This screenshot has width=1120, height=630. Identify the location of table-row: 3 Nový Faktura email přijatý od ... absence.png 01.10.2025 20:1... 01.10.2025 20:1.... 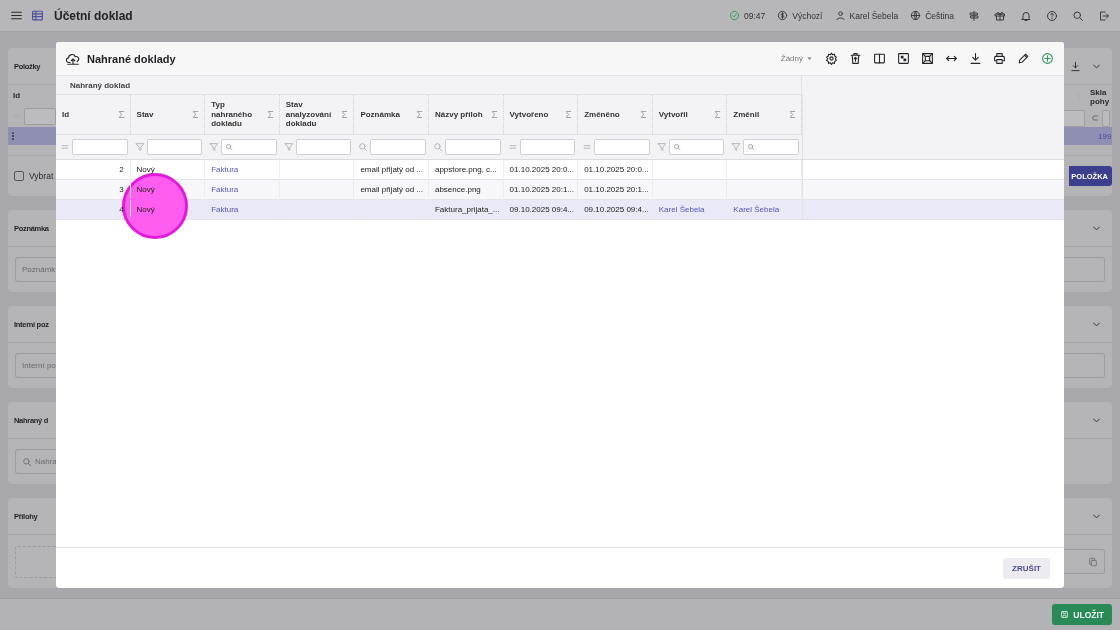
(560, 190).